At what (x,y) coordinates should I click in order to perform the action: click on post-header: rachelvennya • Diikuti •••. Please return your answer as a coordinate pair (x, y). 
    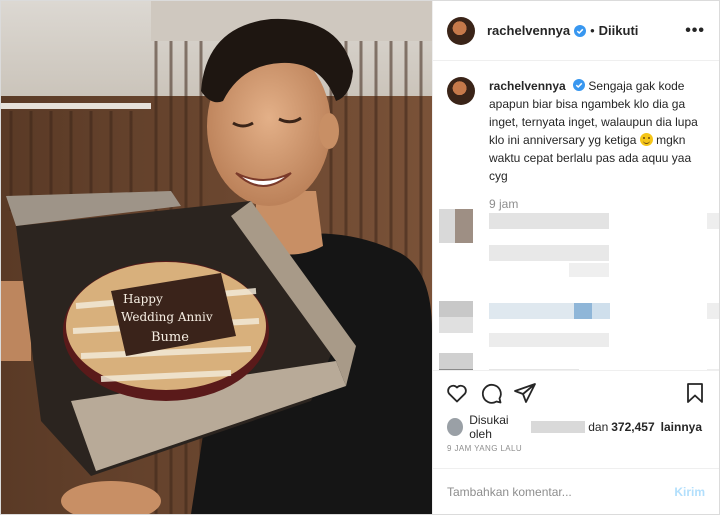
    Looking at the image, I should click on (576, 31).